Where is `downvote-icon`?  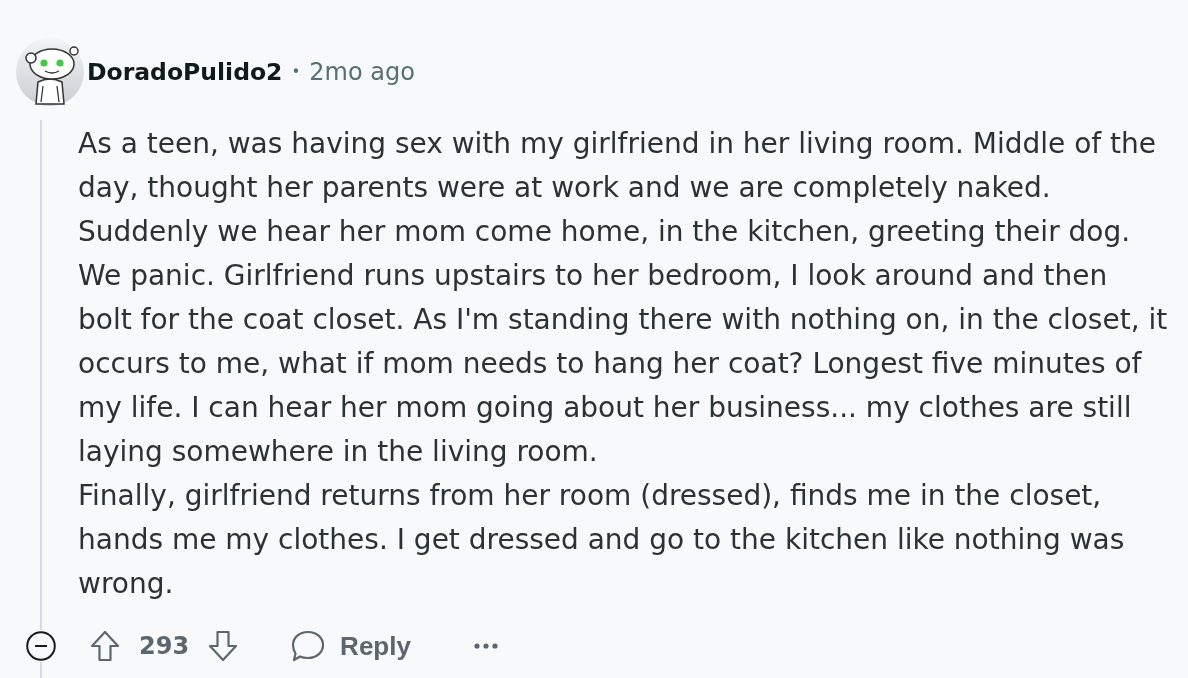 downvote-icon is located at coordinates (223, 646).